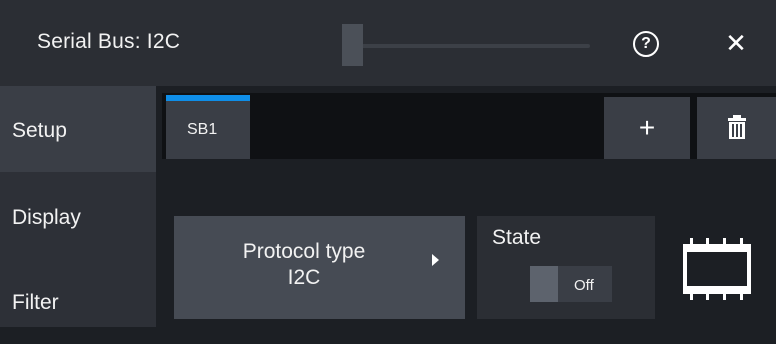 This screenshot has width=776, height=344. I want to click on tab-sb1: SB1, so click(208, 127).